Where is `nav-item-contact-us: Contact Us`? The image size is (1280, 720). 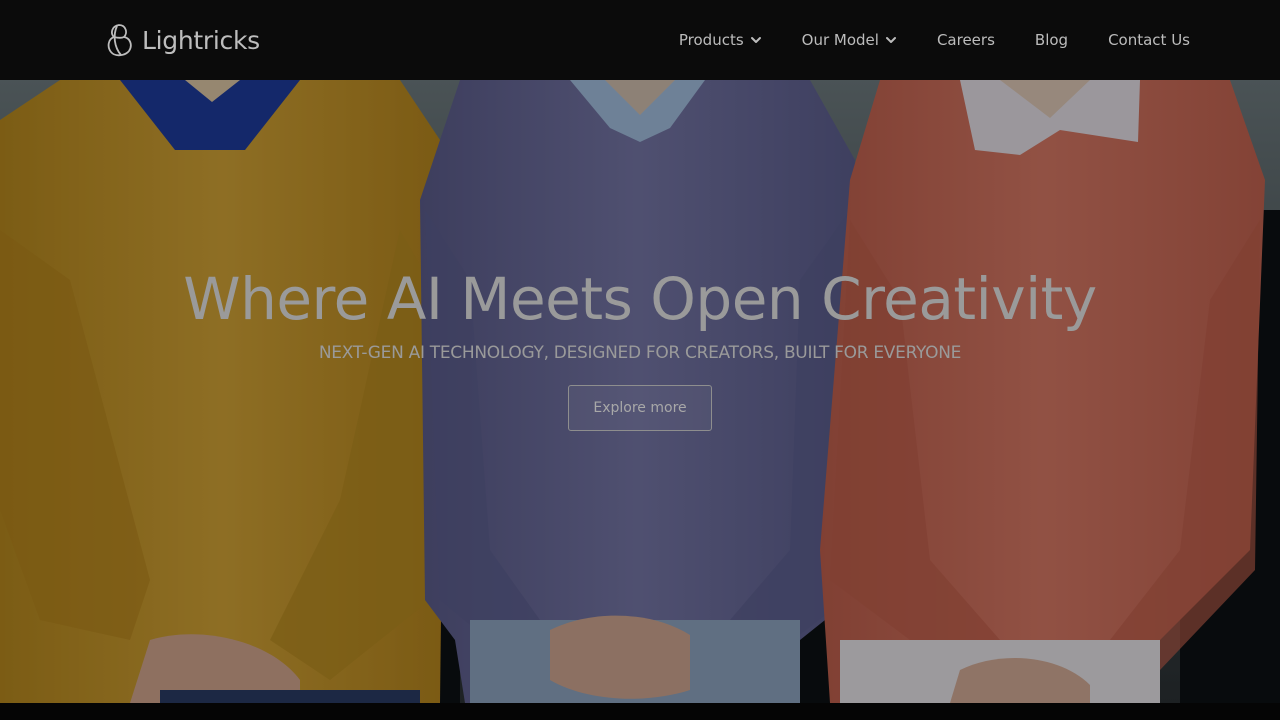 nav-item-contact-us: Contact Us is located at coordinates (1149, 40).